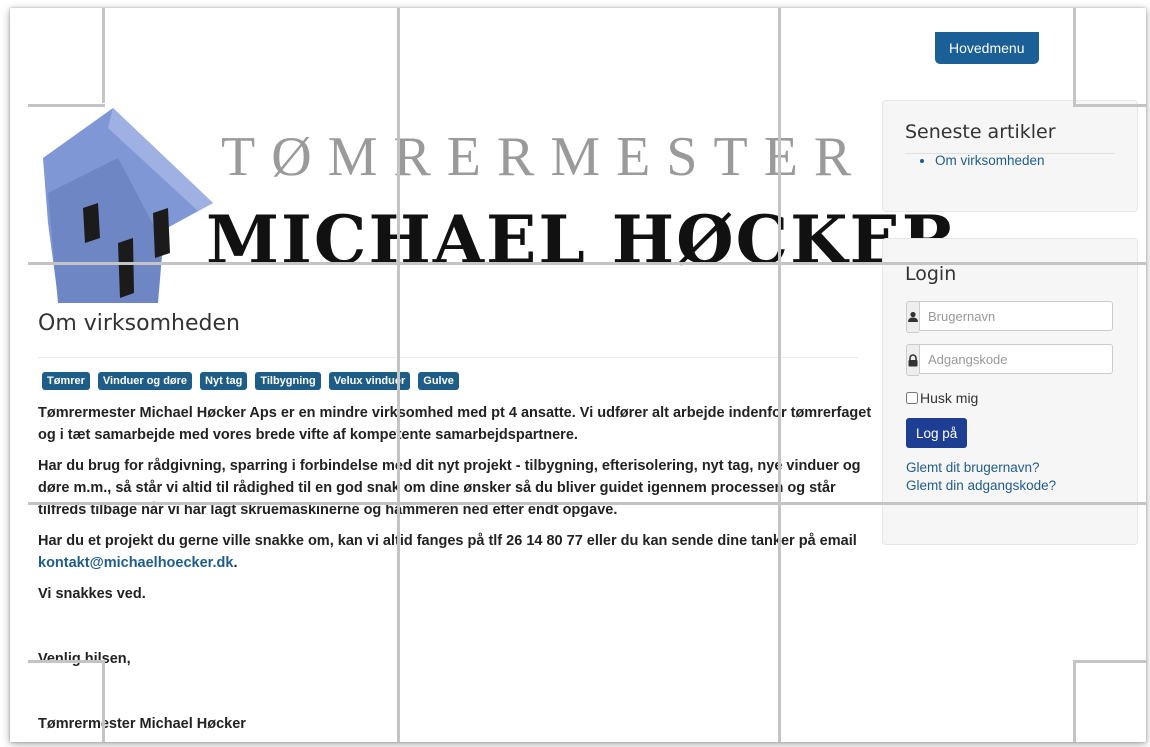  What do you see at coordinates (92, 594) in the screenshot?
I see `article-paragraph: Vi snakkes ved.` at bounding box center [92, 594].